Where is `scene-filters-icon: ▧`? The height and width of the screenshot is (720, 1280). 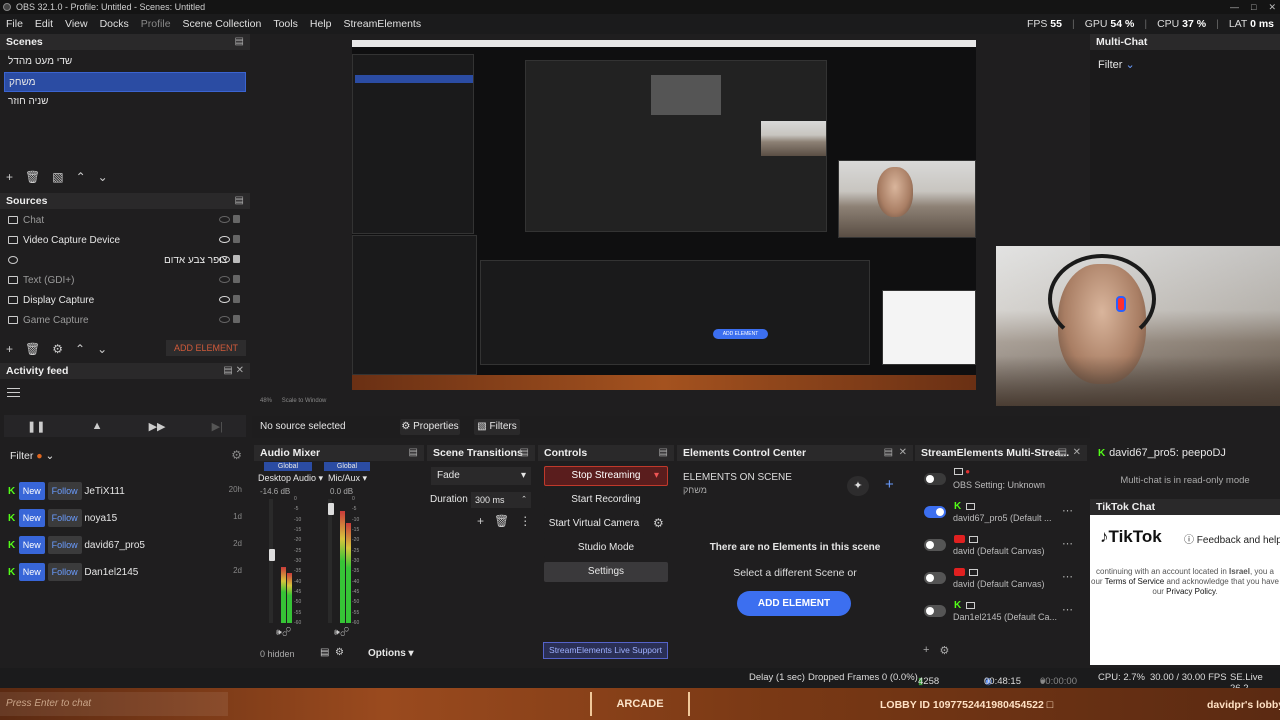 scene-filters-icon: ▧ is located at coordinates (57, 177).